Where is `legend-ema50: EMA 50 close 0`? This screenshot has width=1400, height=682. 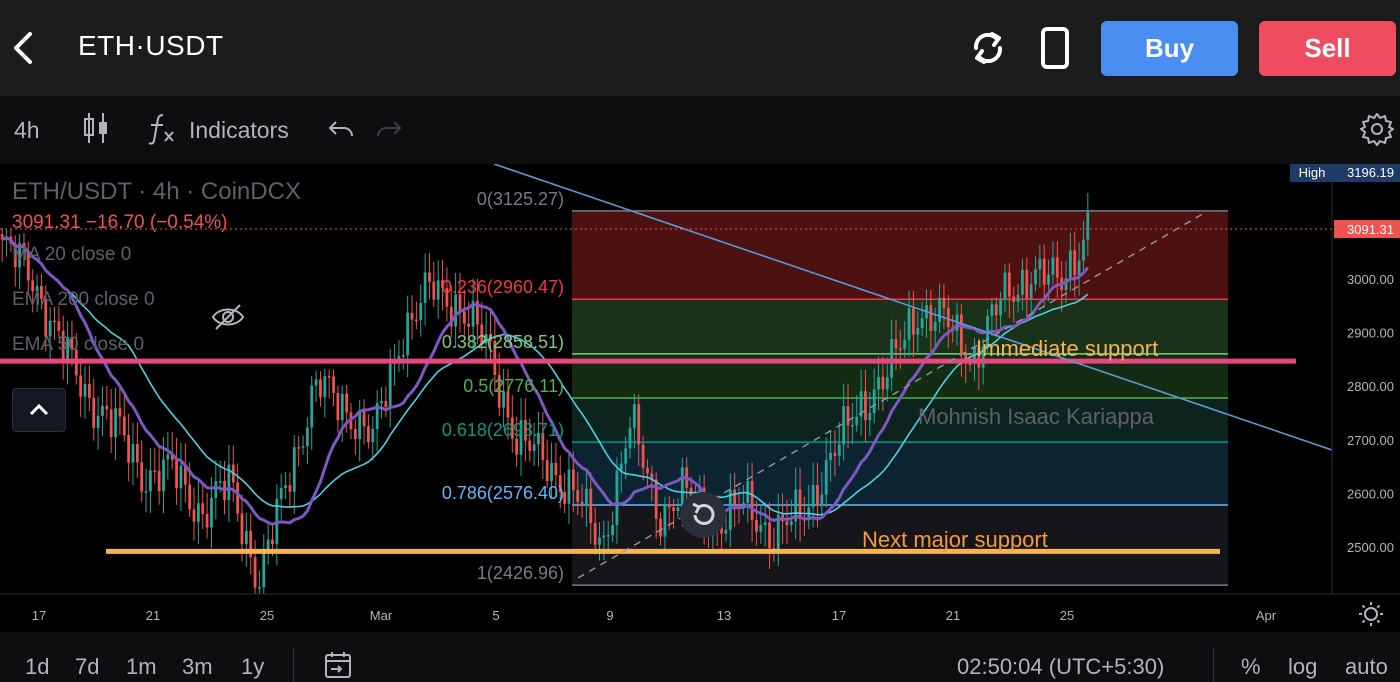 legend-ema50: EMA 50 close 0 is located at coordinates (156, 356).